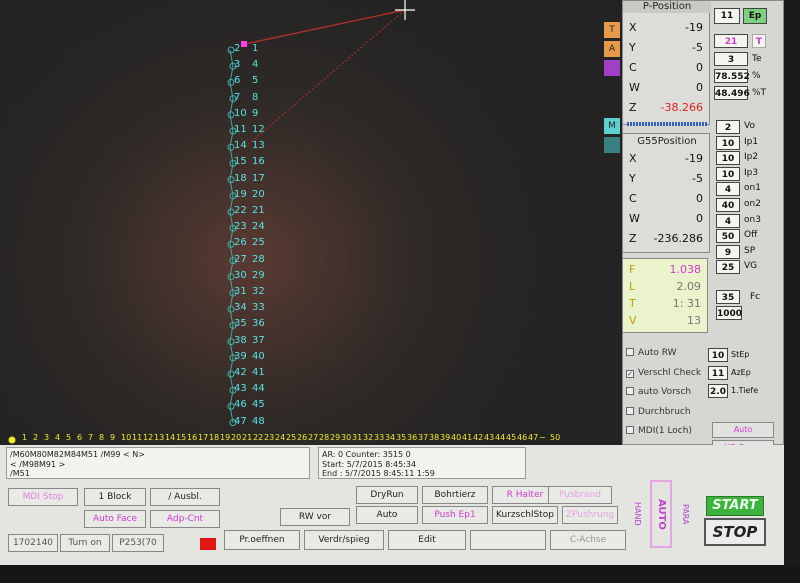 The height and width of the screenshot is (583, 800). I want to click on para-mode-button: PARA, so click(685, 514).